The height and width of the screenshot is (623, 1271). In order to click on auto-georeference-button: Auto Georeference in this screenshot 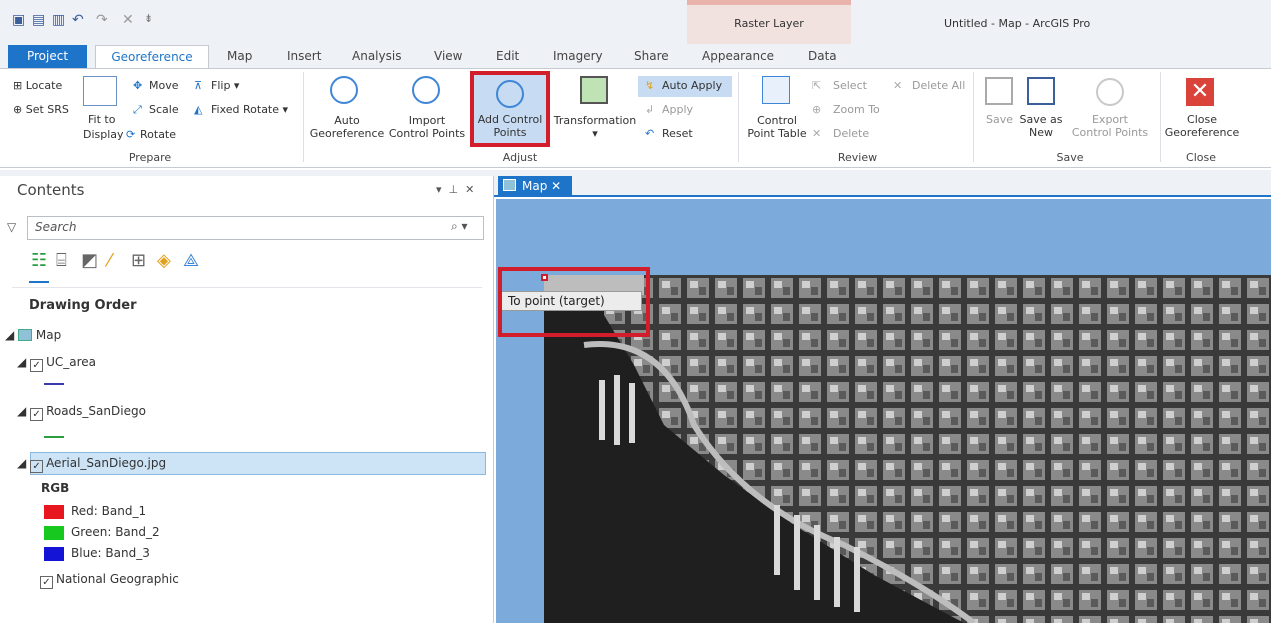, I will do `click(347, 127)`.